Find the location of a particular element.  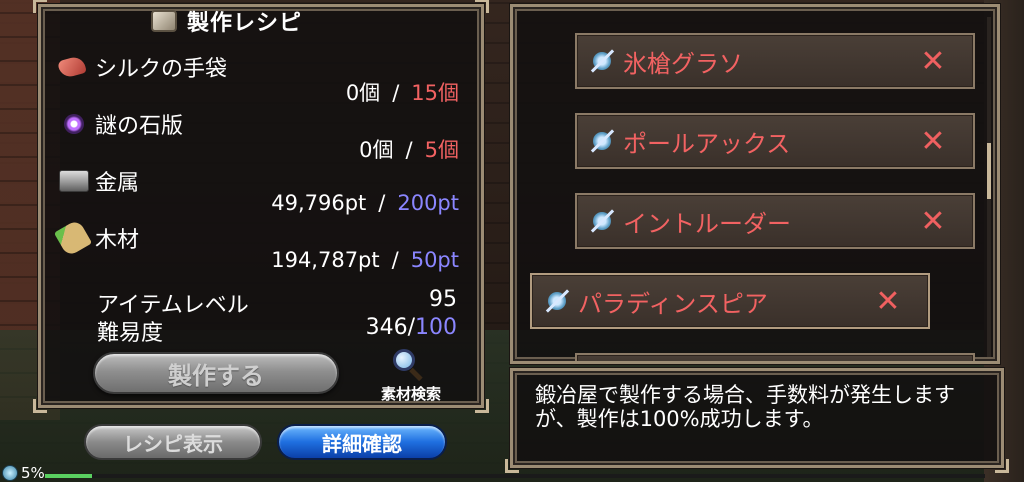

difficulty-row: 難易度 346/100 is located at coordinates (277, 331).